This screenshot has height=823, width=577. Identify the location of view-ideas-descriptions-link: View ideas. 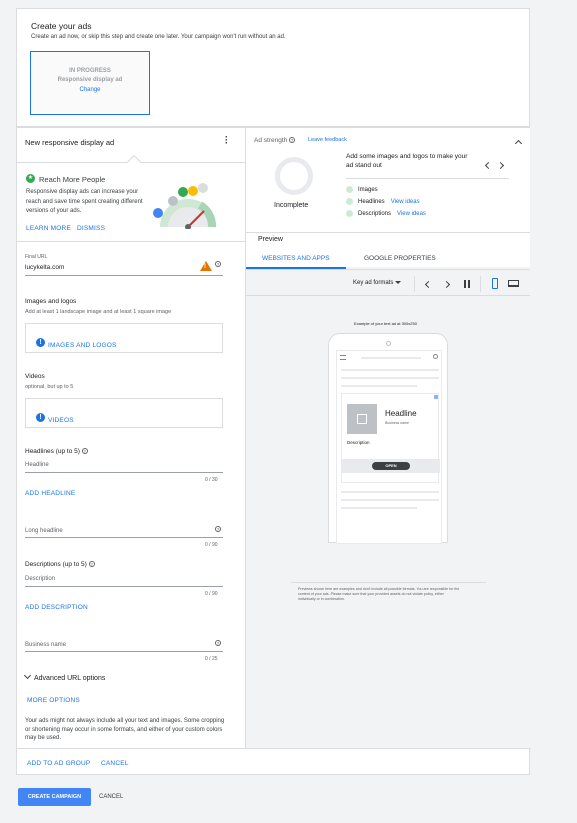
(411, 214).